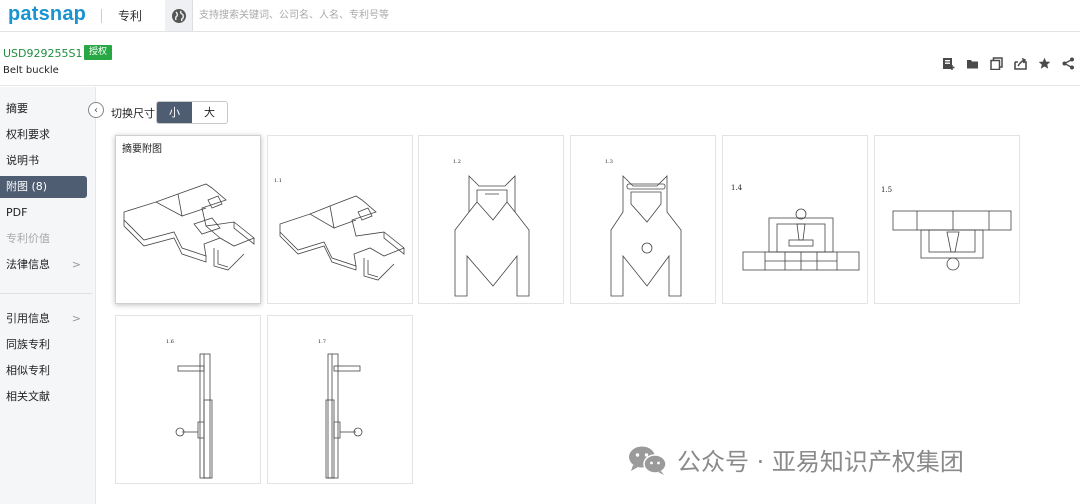  Describe the element at coordinates (28, 264) in the screenshot. I see `sidebar-item-label: 法律信息` at that location.